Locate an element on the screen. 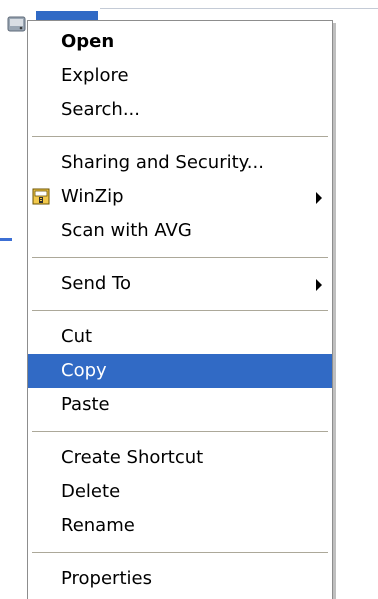 Image resolution: width=378 pixels, height=599 pixels. menu-item-scan-avg-label: Scan with AVG is located at coordinates (126, 230).